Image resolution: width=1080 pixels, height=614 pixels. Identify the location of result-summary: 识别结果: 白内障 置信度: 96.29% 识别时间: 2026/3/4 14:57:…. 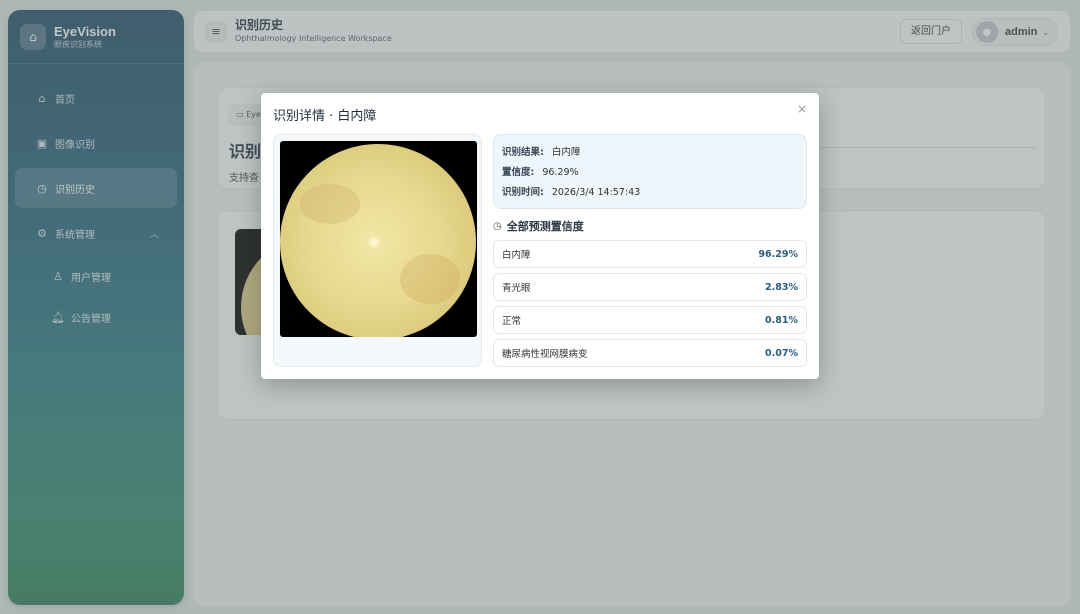
(650, 171).